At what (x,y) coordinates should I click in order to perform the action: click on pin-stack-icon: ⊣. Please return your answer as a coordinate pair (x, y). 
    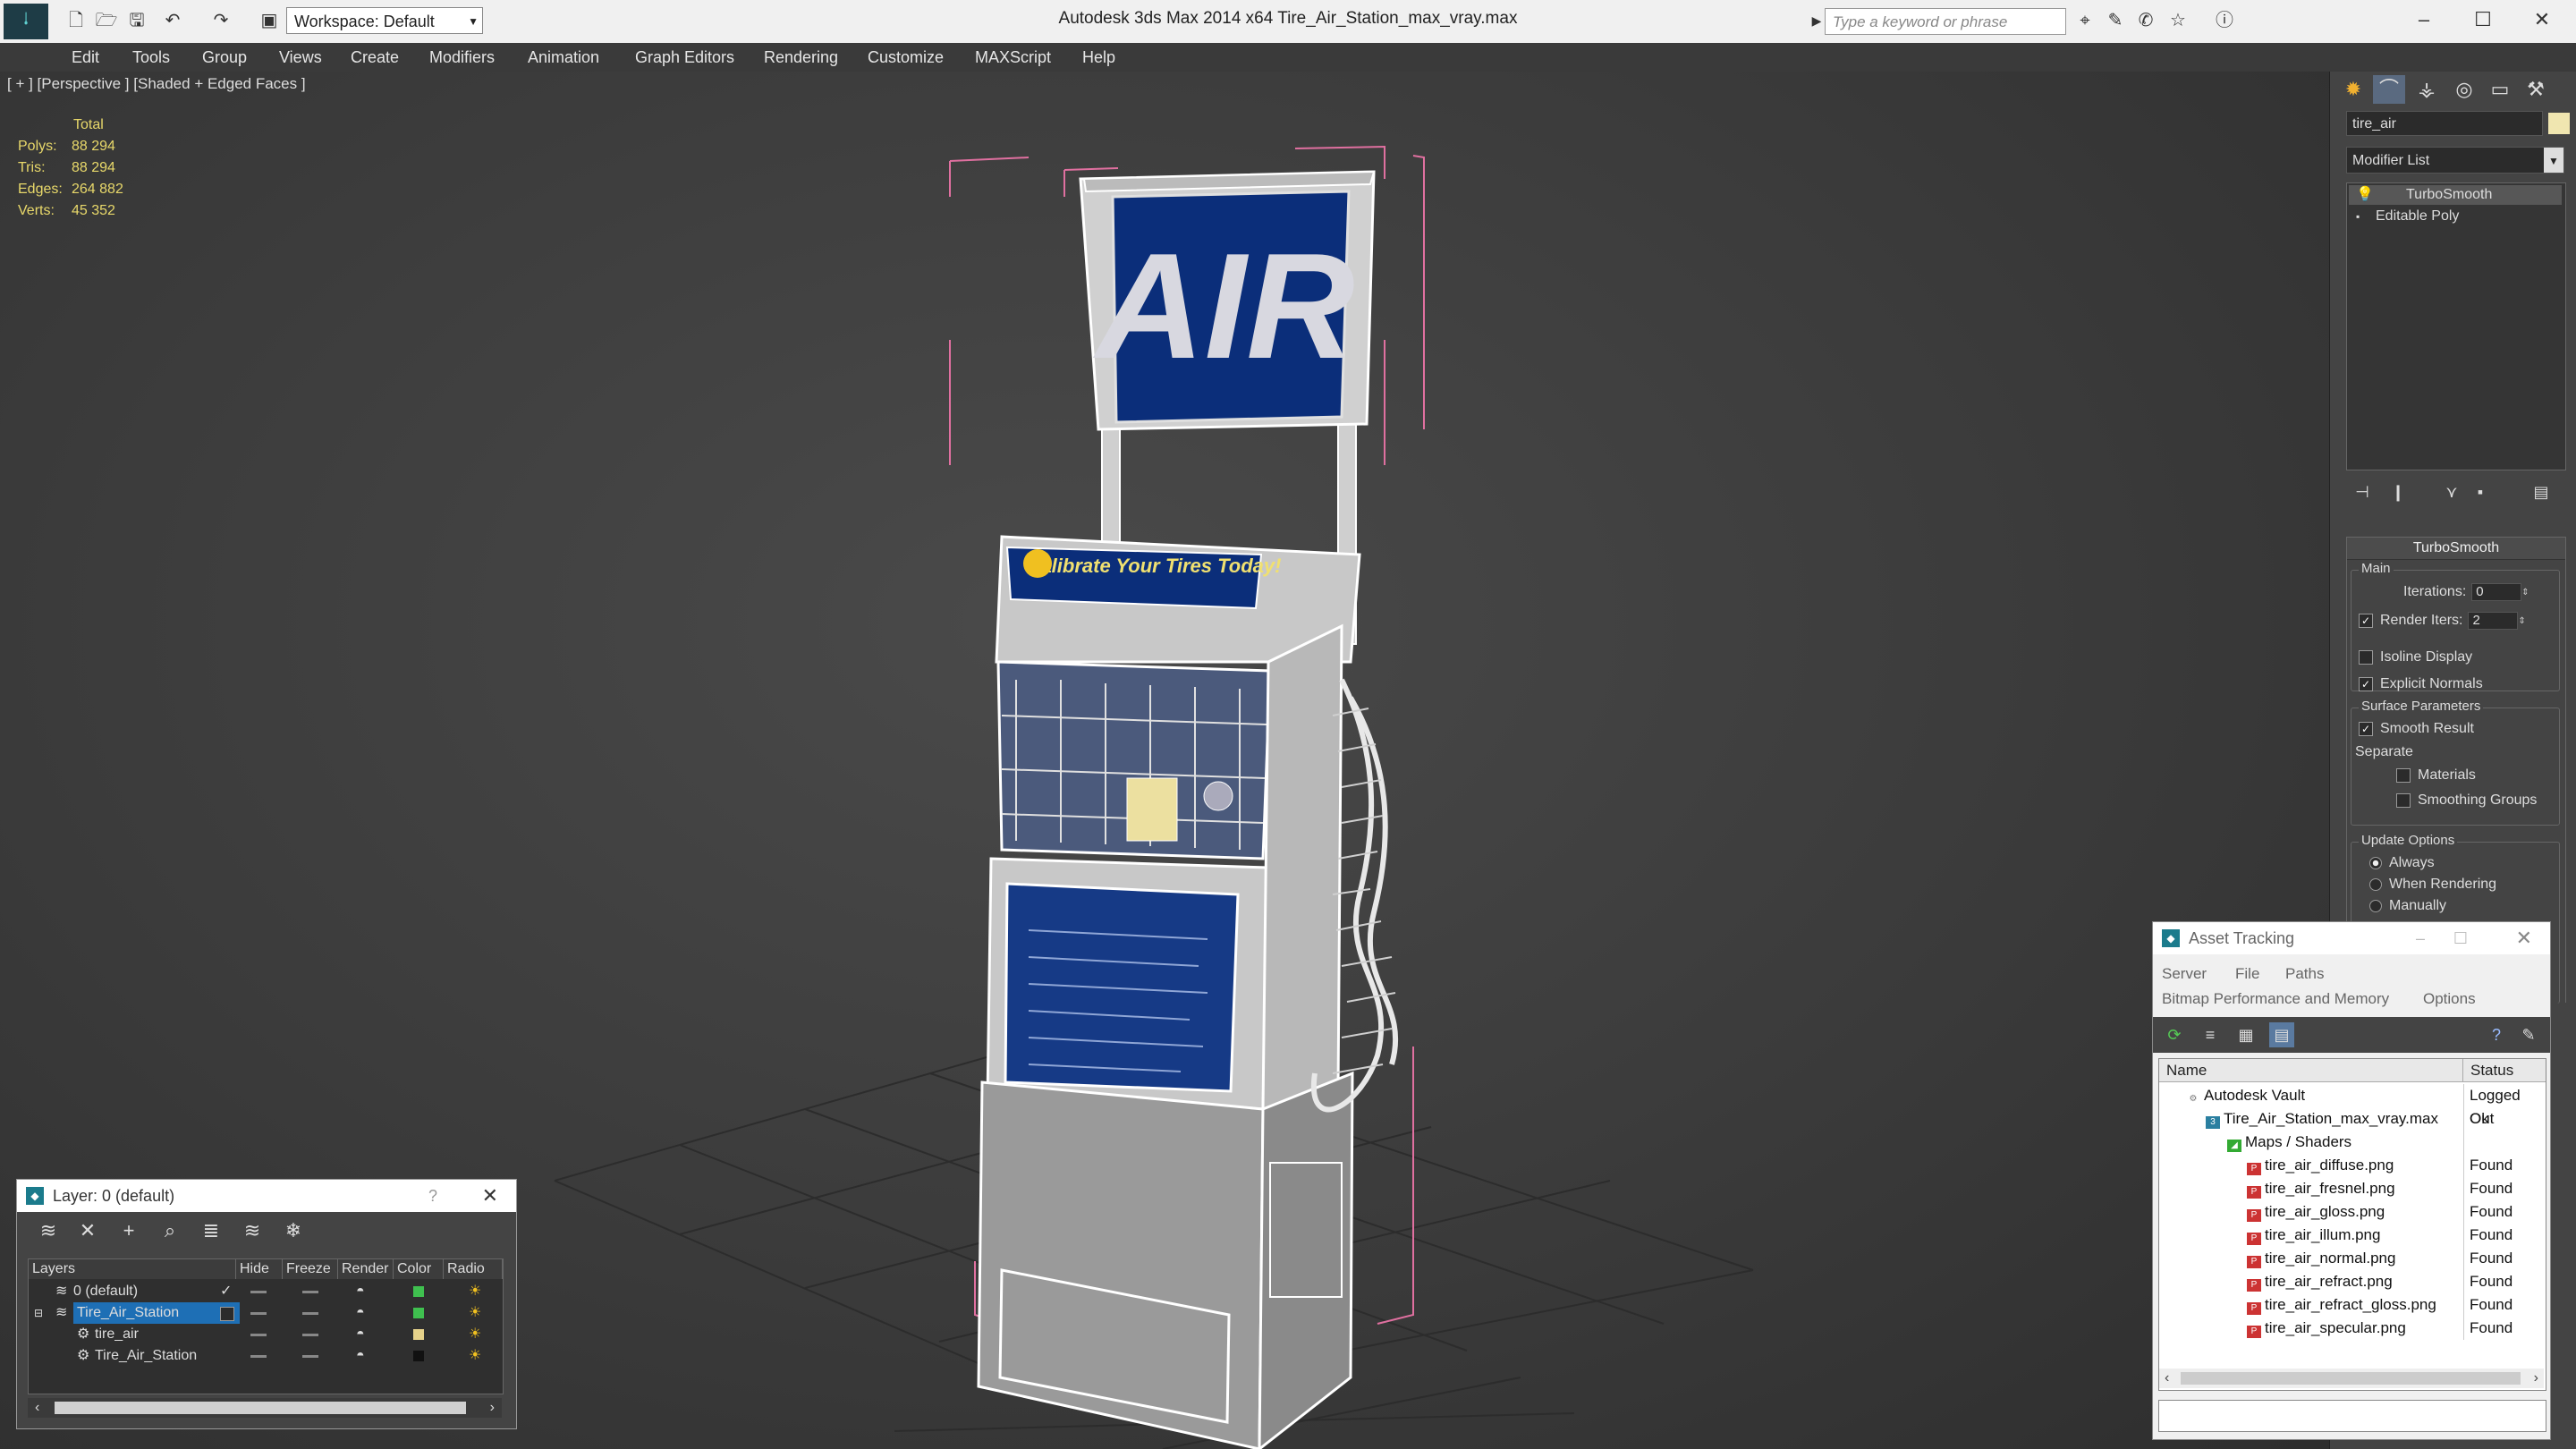
    Looking at the image, I should click on (2362, 491).